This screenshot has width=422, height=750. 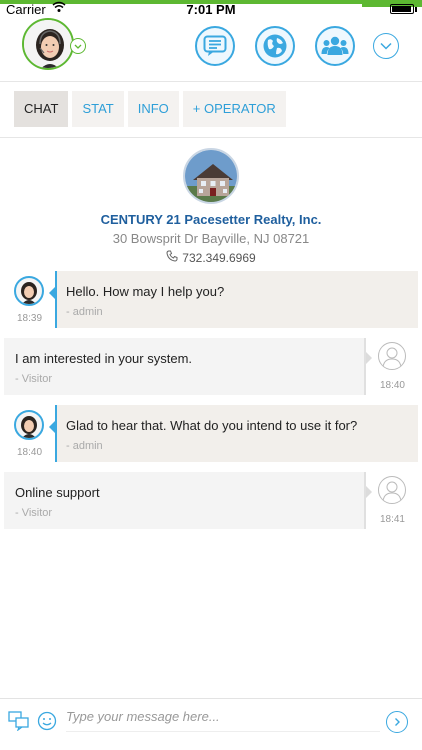 I want to click on canned-messages-icon, so click(x=19, y=723).